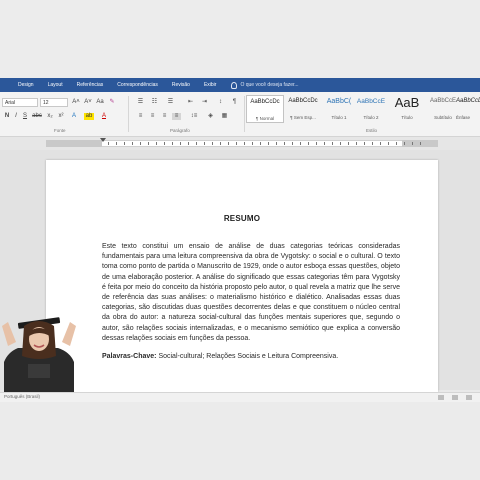  I want to click on horizontal-ruler, so click(240, 143).